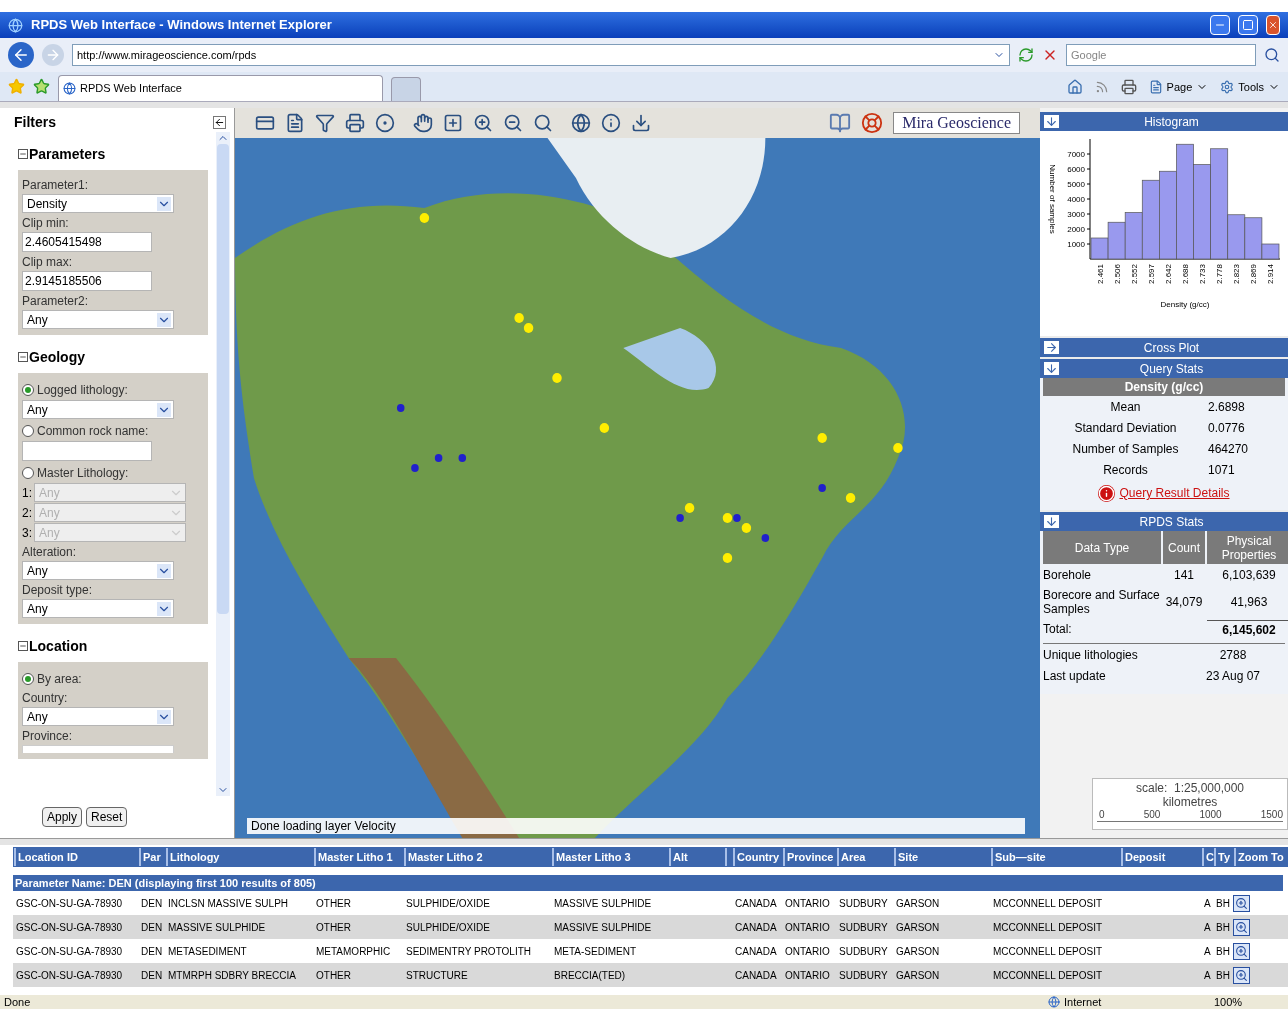  I want to click on browser-tab: RPDS Web Interface, so click(220, 88).